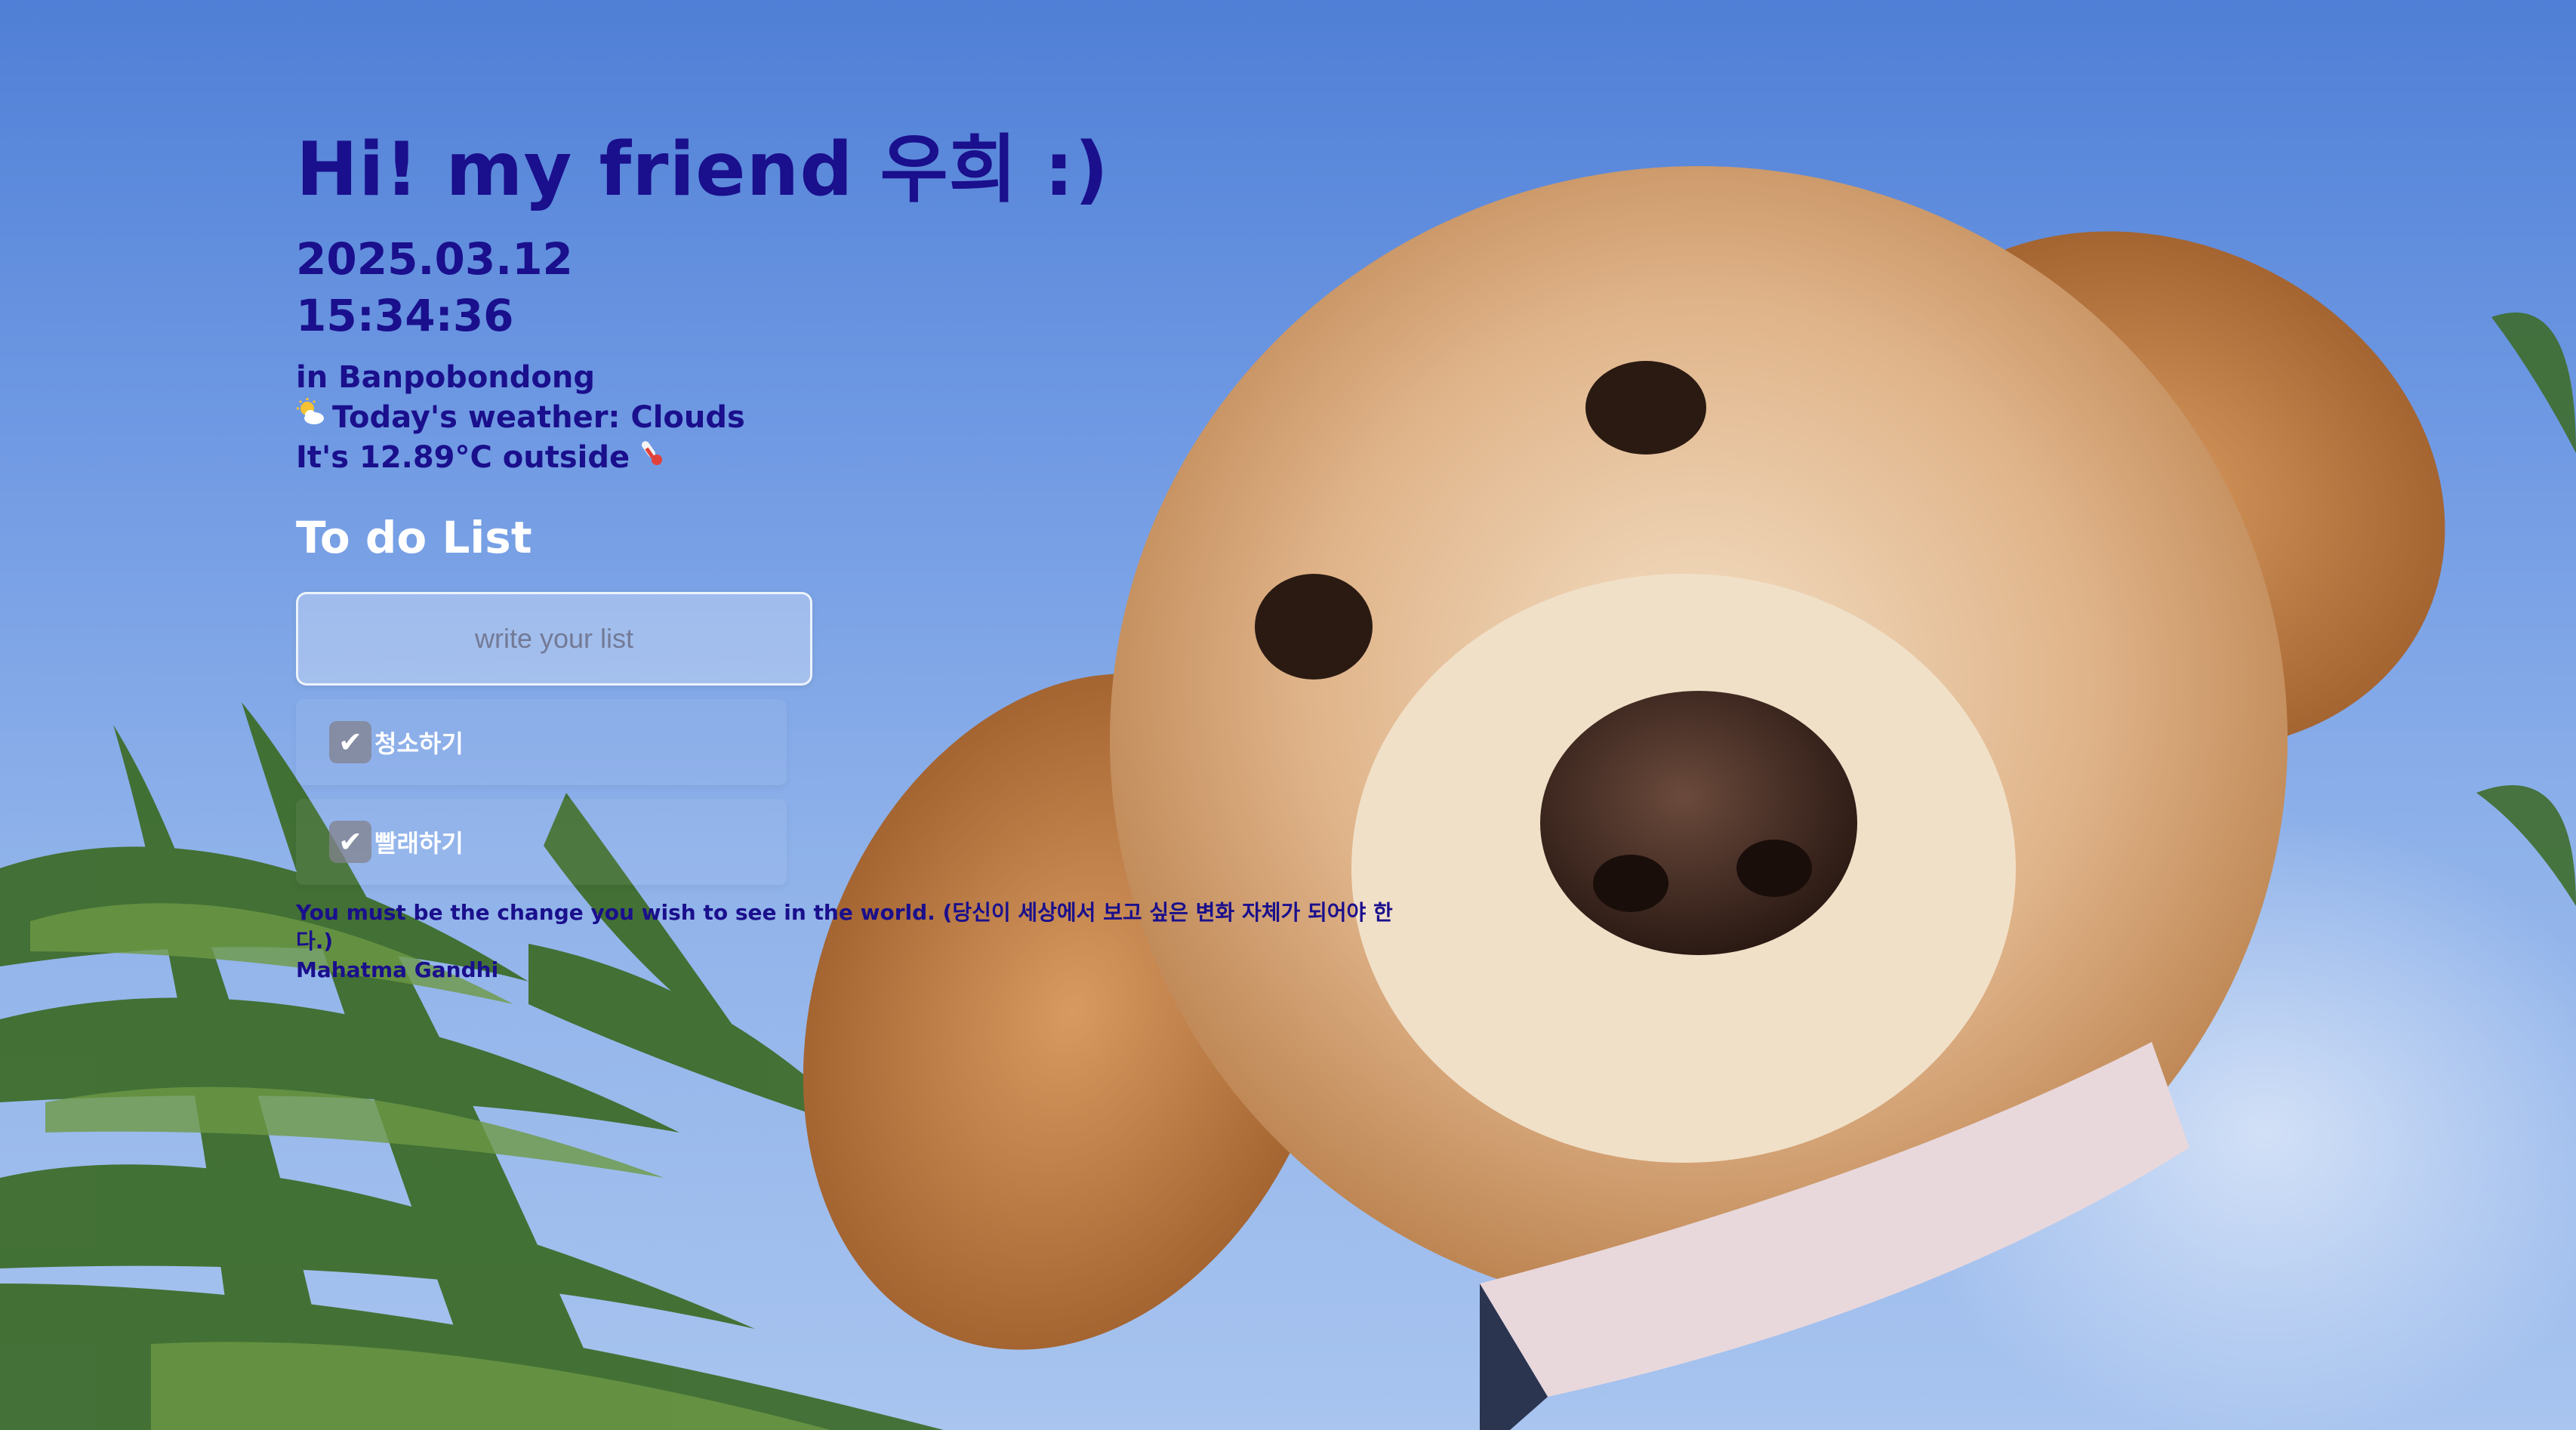  I want to click on current-date: 2025.03.12, so click(434, 259).